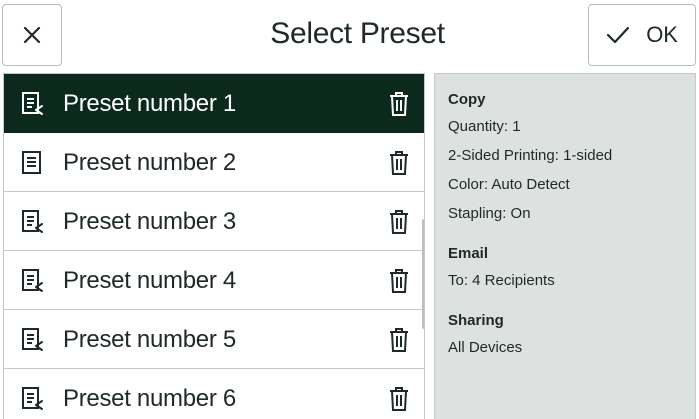 The image size is (699, 419). I want to click on ok-label: OK, so click(662, 34).